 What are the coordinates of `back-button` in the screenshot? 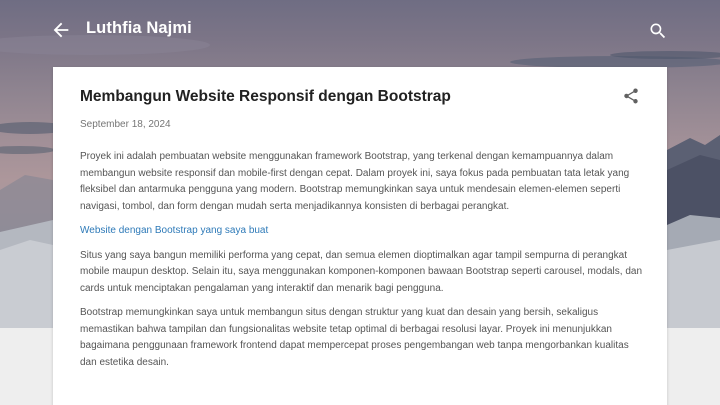 It's located at (61, 30).